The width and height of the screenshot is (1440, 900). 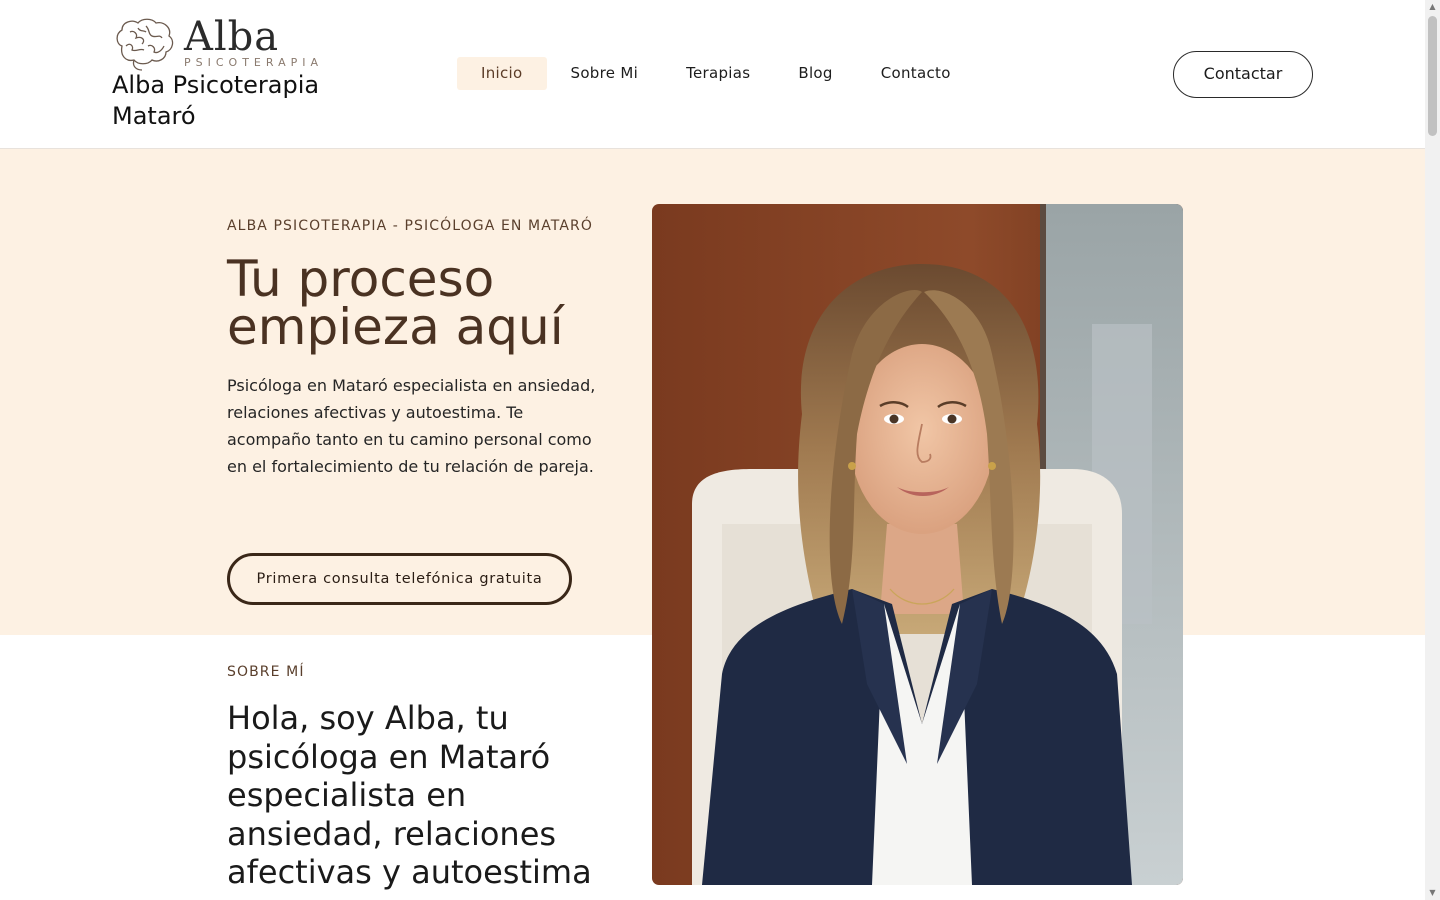 What do you see at coordinates (361, 279) in the screenshot?
I see `hero-title-line-1: Tu proceso` at bounding box center [361, 279].